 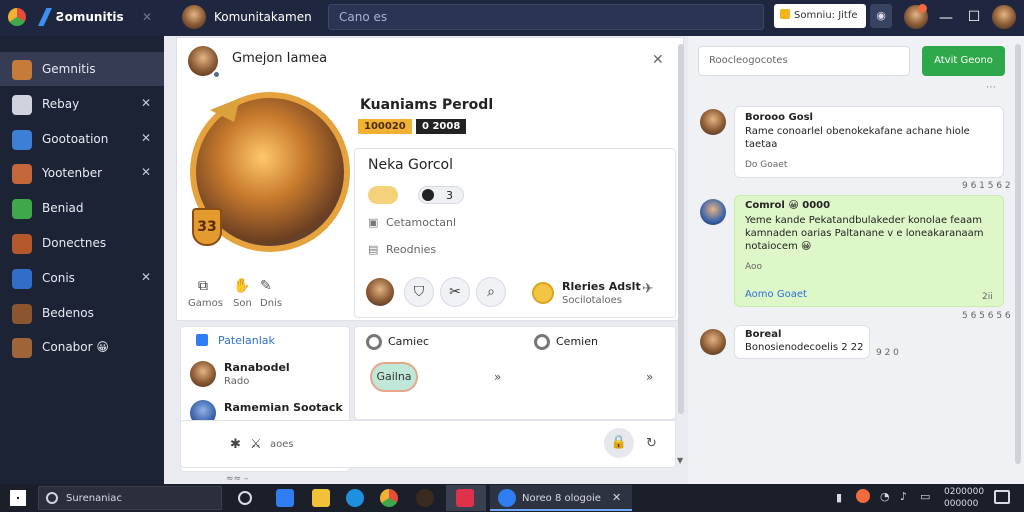 What do you see at coordinates (82, 173) in the screenshot?
I see `sidebar-item-4: Yootenber ✕` at bounding box center [82, 173].